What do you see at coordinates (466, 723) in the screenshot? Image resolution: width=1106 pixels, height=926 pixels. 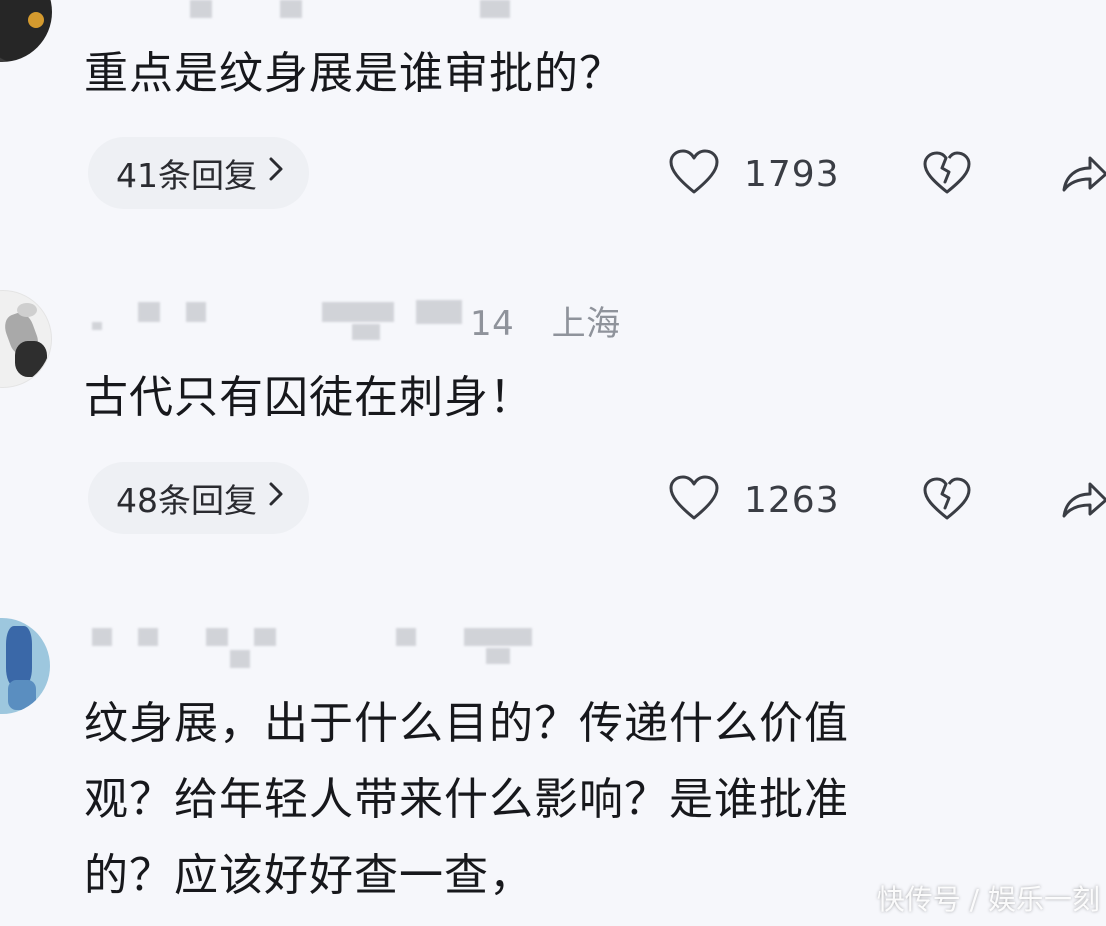 I see `comment-text-line: 纹身展，出于什么目的？传递什么价值` at bounding box center [466, 723].